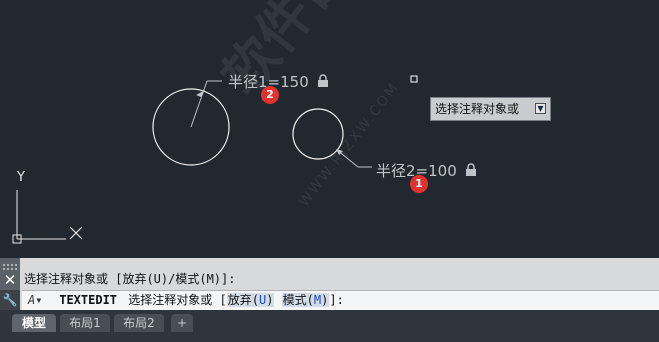 This screenshot has height=342, width=659. I want to click on prompt-end: ]:, so click(336, 300).